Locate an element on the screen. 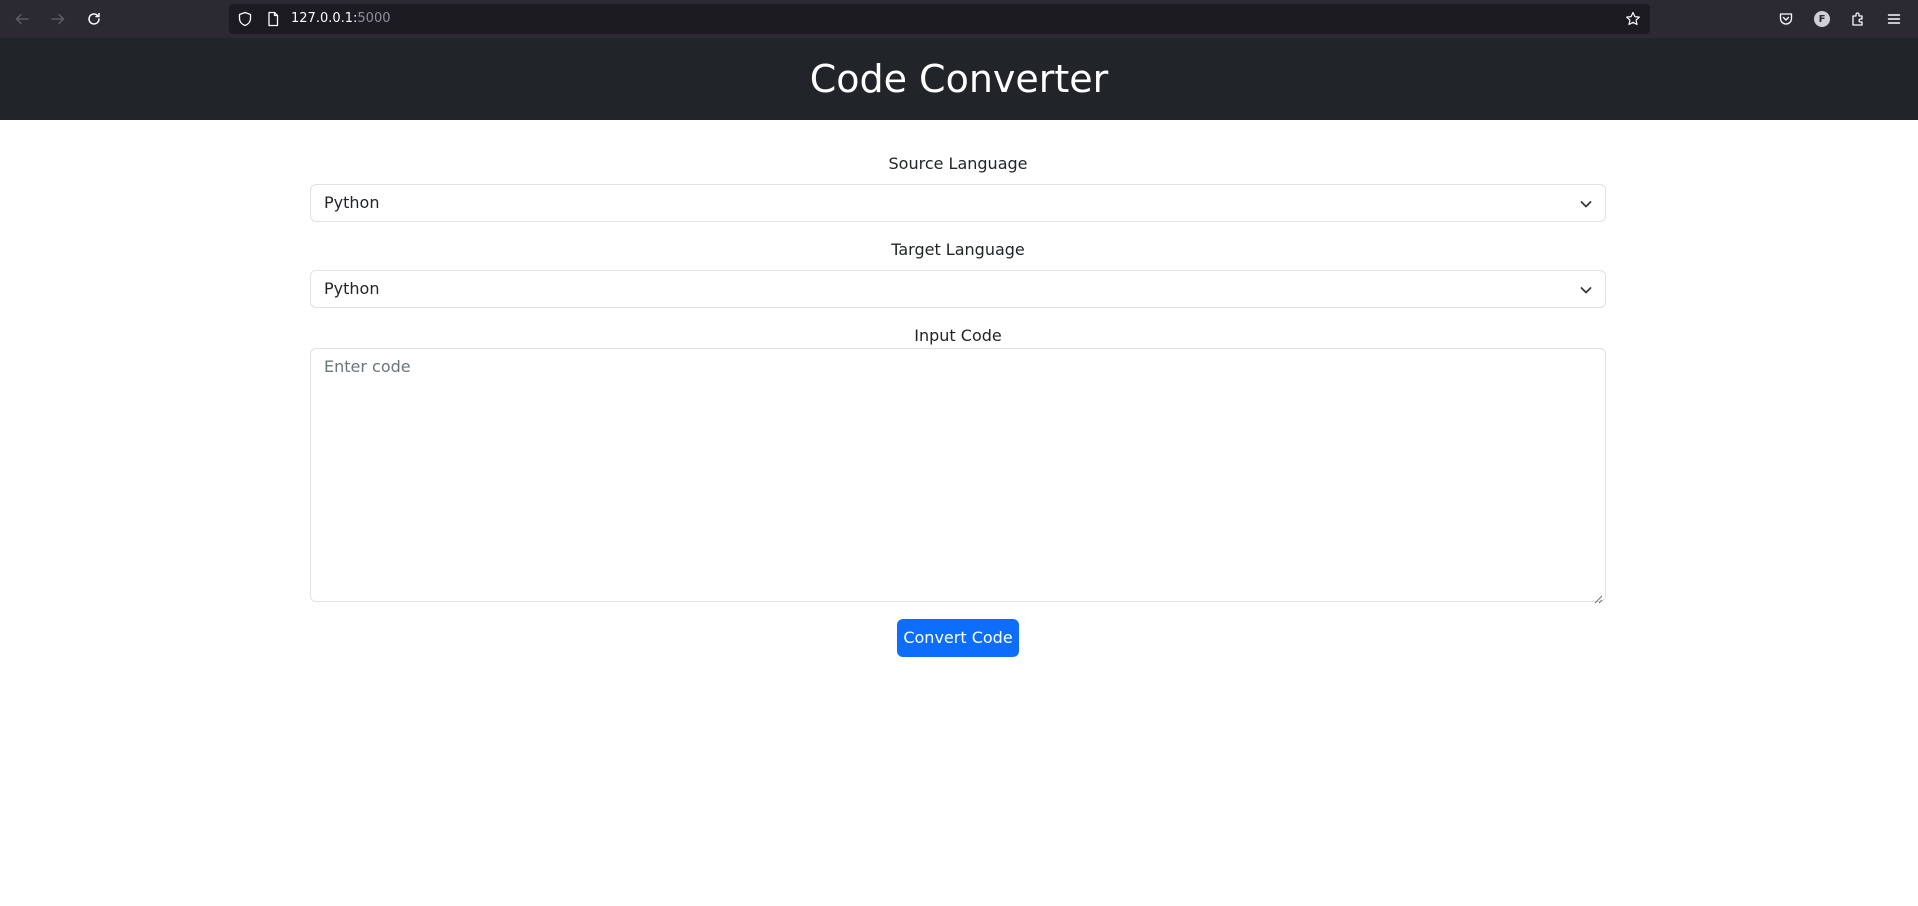 This screenshot has width=1918, height=906. arrow-left-icon is located at coordinates (22, 19).